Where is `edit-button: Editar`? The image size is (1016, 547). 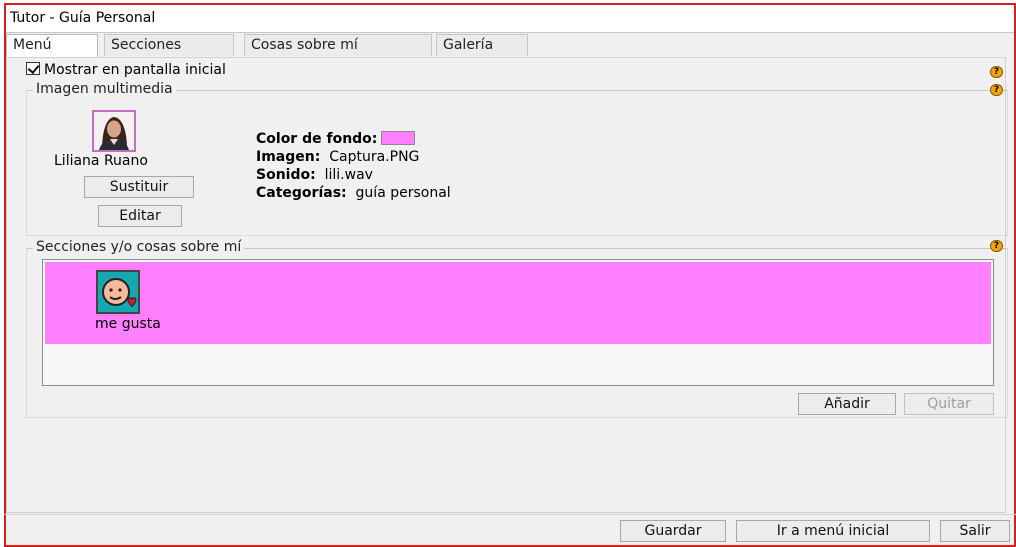
edit-button: Editar is located at coordinates (140, 216).